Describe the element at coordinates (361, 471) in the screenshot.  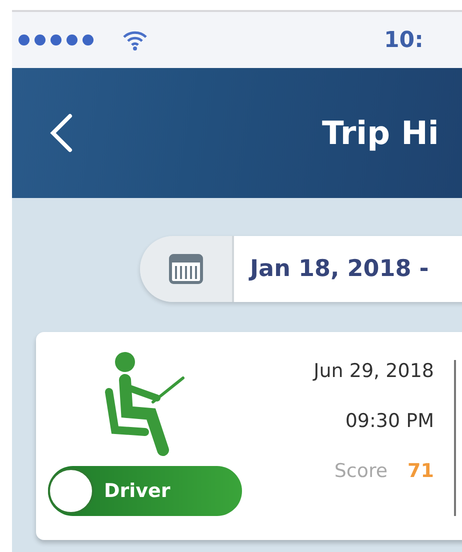
I see `score-label: Score` at that location.